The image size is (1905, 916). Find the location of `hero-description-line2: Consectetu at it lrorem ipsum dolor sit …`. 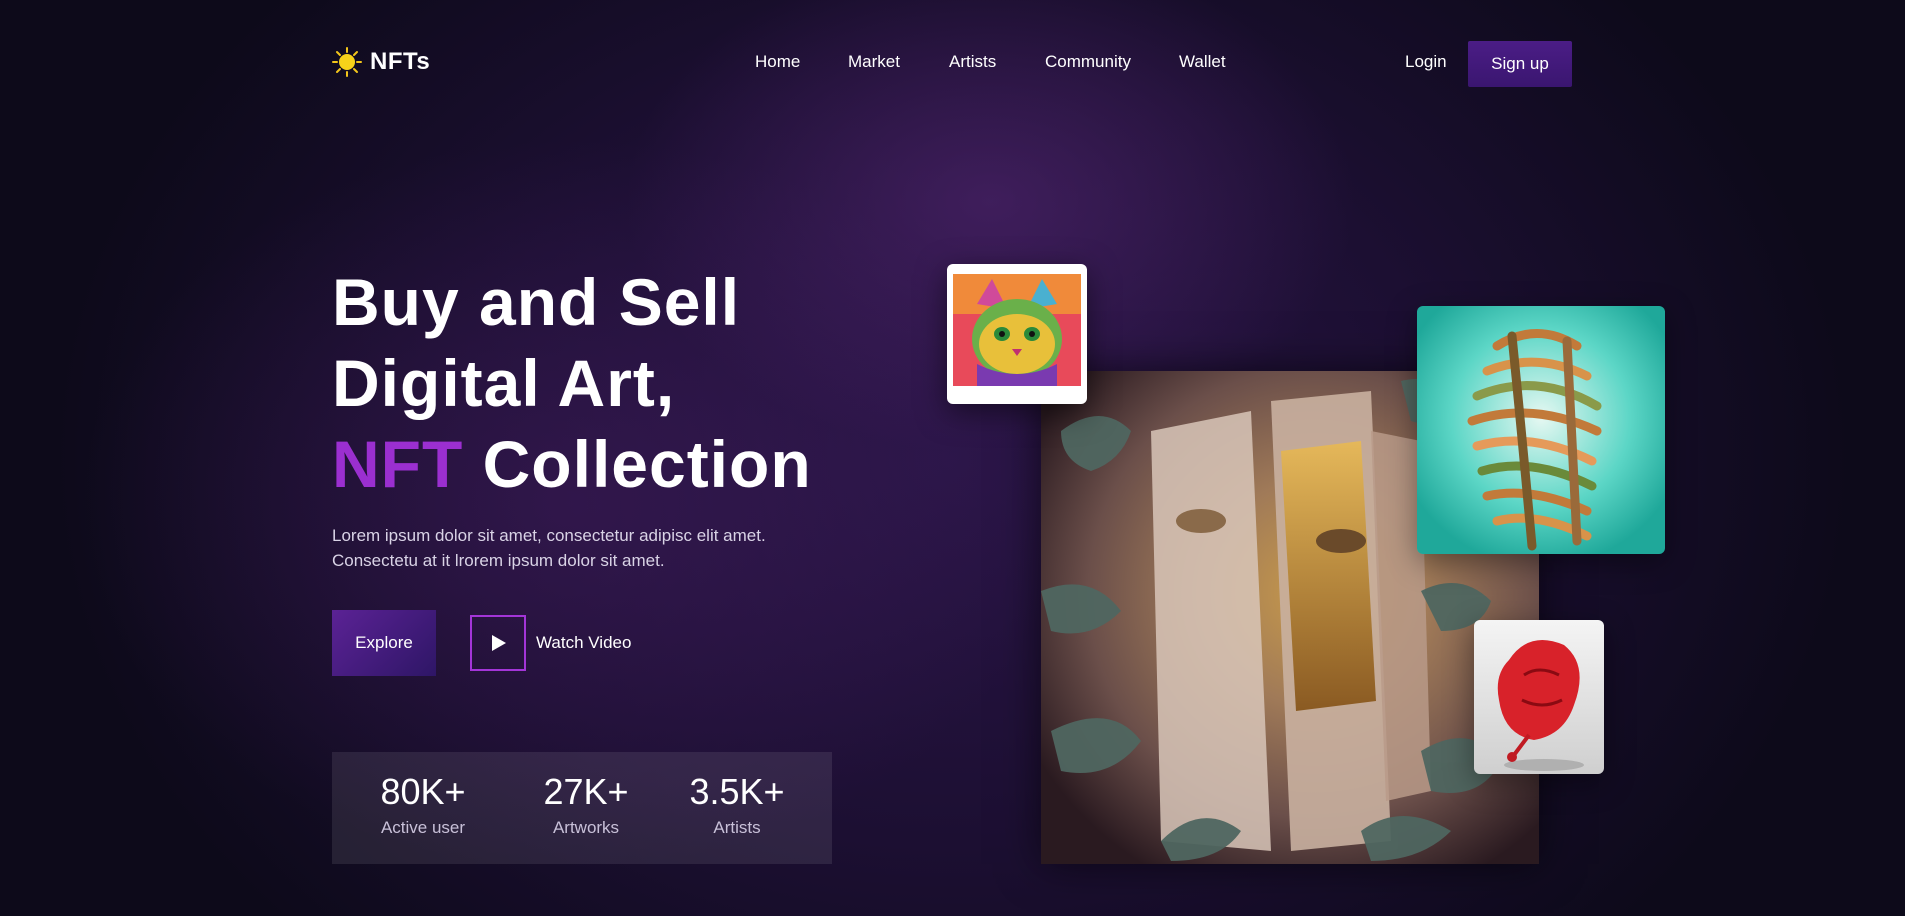

hero-description-line2: Consectetu at it lrorem ipsum dolor sit … is located at coordinates (498, 560).